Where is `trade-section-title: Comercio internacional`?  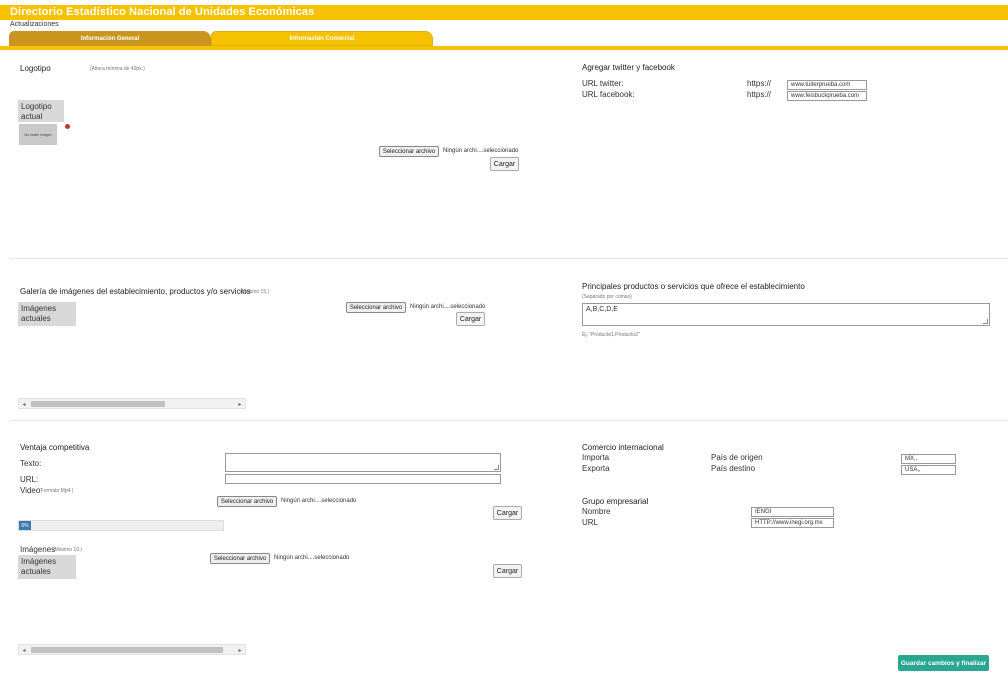
trade-section-title: Comercio internacional is located at coordinates (623, 447).